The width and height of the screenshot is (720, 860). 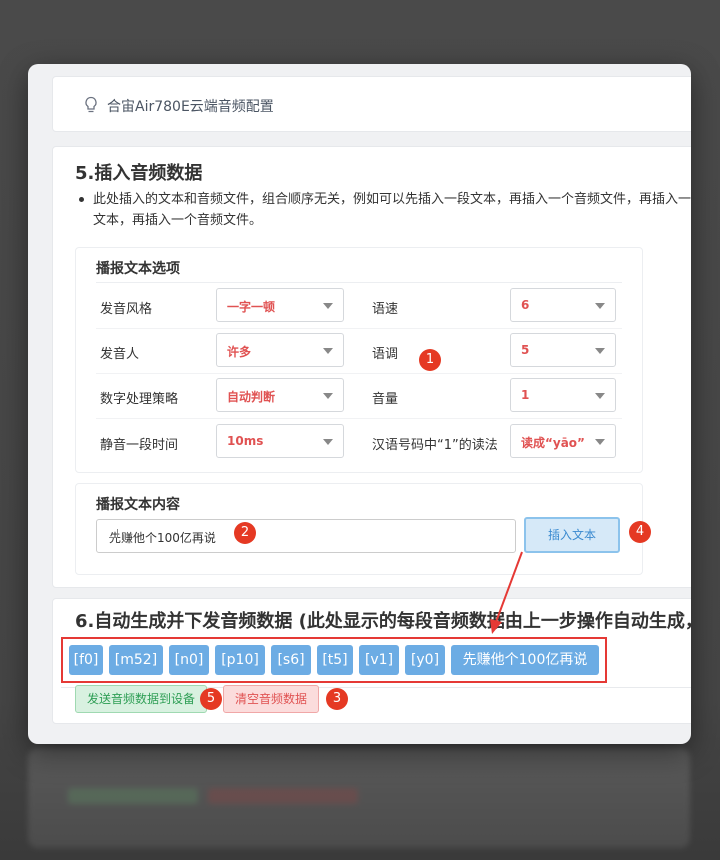 What do you see at coordinates (283, 796) in the screenshot?
I see `reflection-clear-button` at bounding box center [283, 796].